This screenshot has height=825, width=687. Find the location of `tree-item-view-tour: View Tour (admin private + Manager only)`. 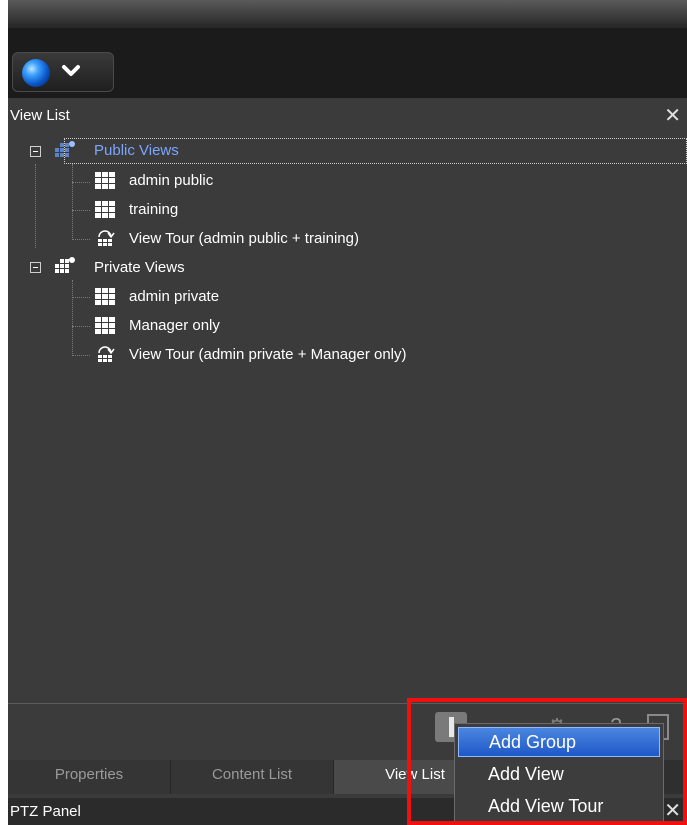

tree-item-view-tour: View Tour (admin private + Manager only) is located at coordinates (268, 355).